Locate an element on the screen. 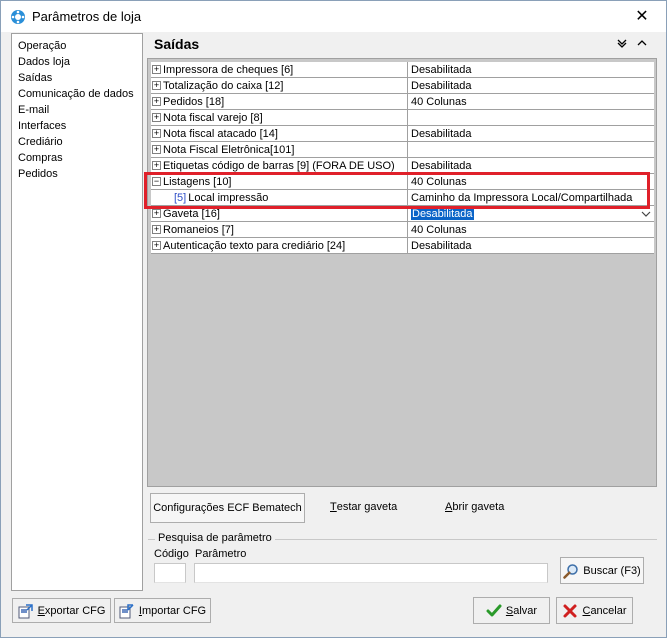  category-item-operacao: Operação is located at coordinates (77, 46).